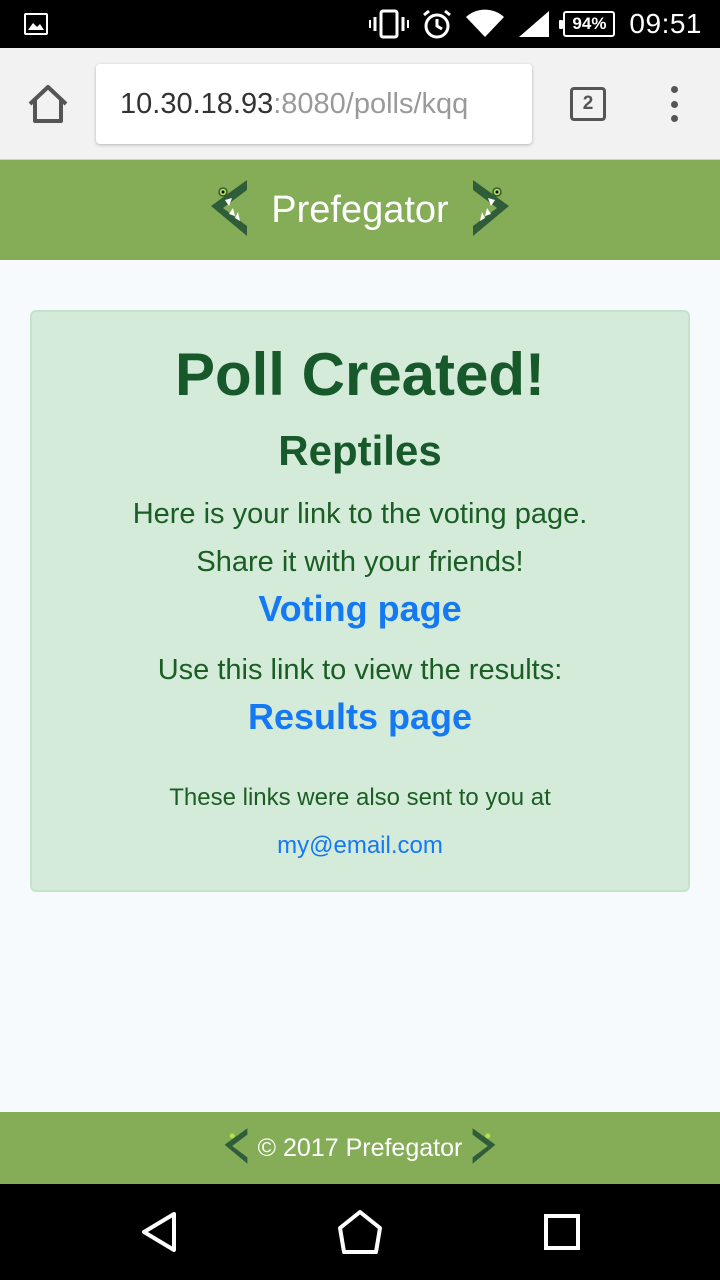 Image resolution: width=720 pixels, height=1280 pixels. I want to click on battery-level: 94%, so click(589, 23).